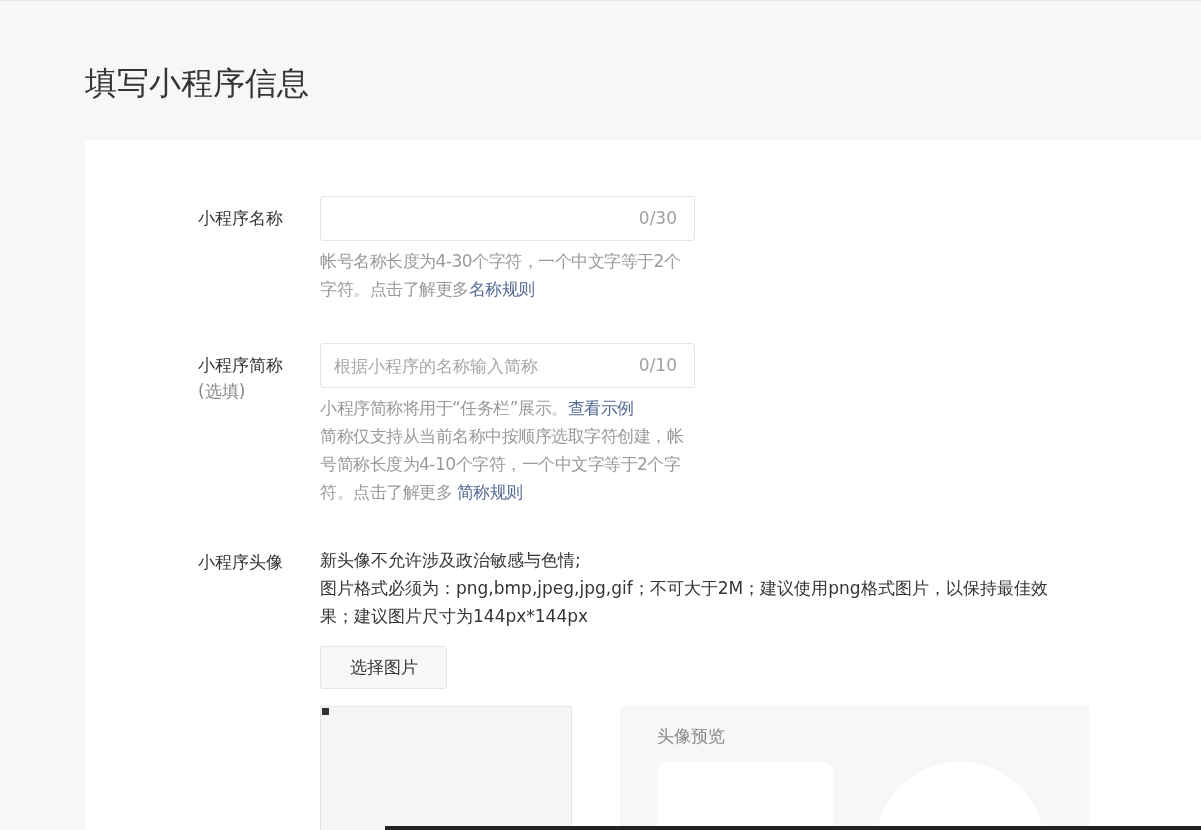 The image size is (1201, 830). I want to click on text-input, so click(507, 218).